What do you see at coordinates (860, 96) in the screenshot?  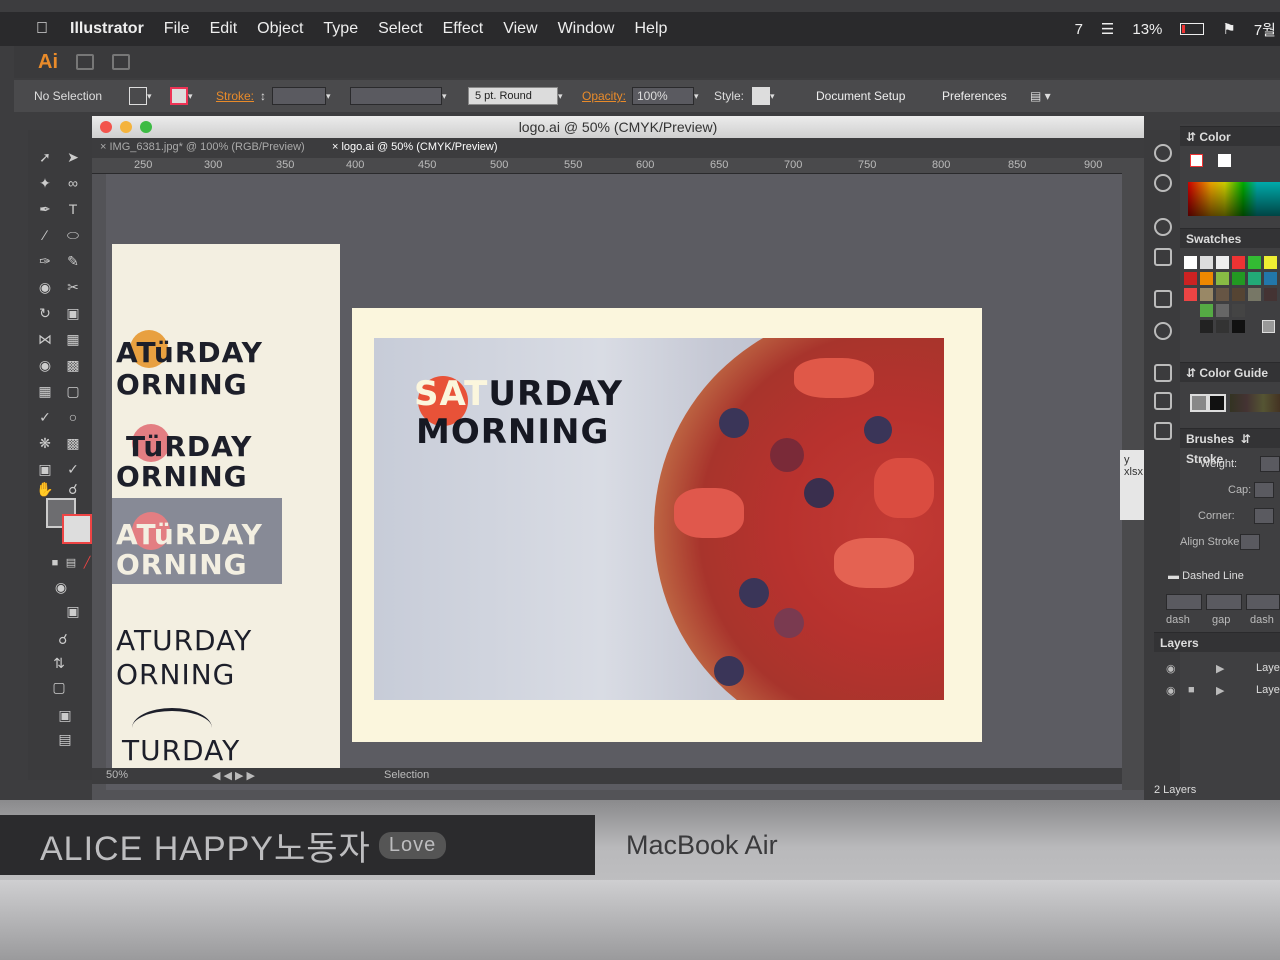 I see `document-setup-button: Document Setup` at bounding box center [860, 96].